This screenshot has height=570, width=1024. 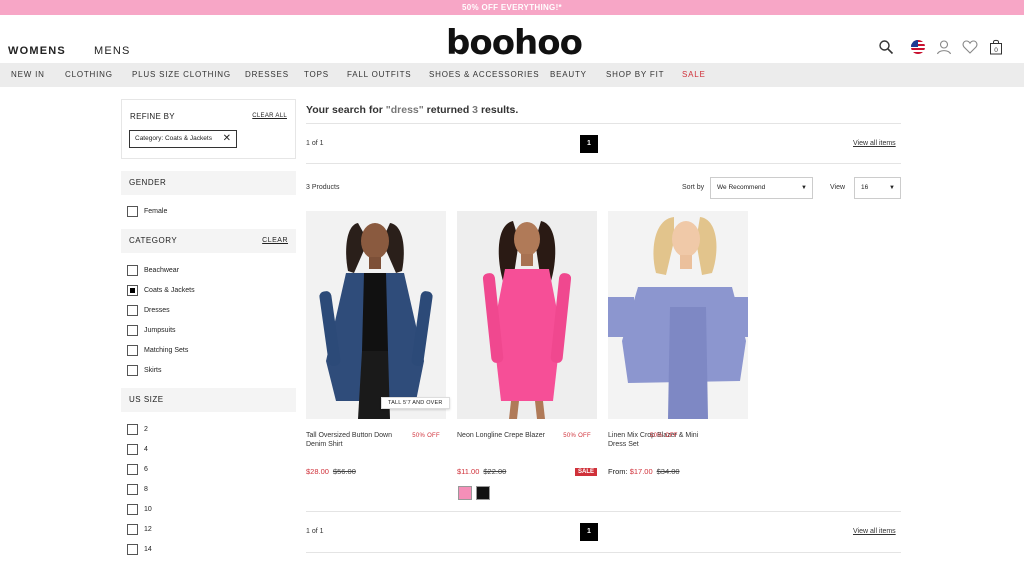 I want to click on mens-tab: MENS, so click(x=112, y=51).